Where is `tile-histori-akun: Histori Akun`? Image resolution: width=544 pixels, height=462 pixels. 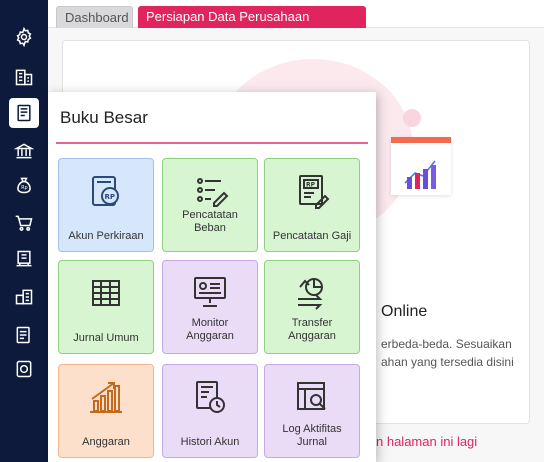
tile-histori-akun: Histori Akun is located at coordinates (210, 411).